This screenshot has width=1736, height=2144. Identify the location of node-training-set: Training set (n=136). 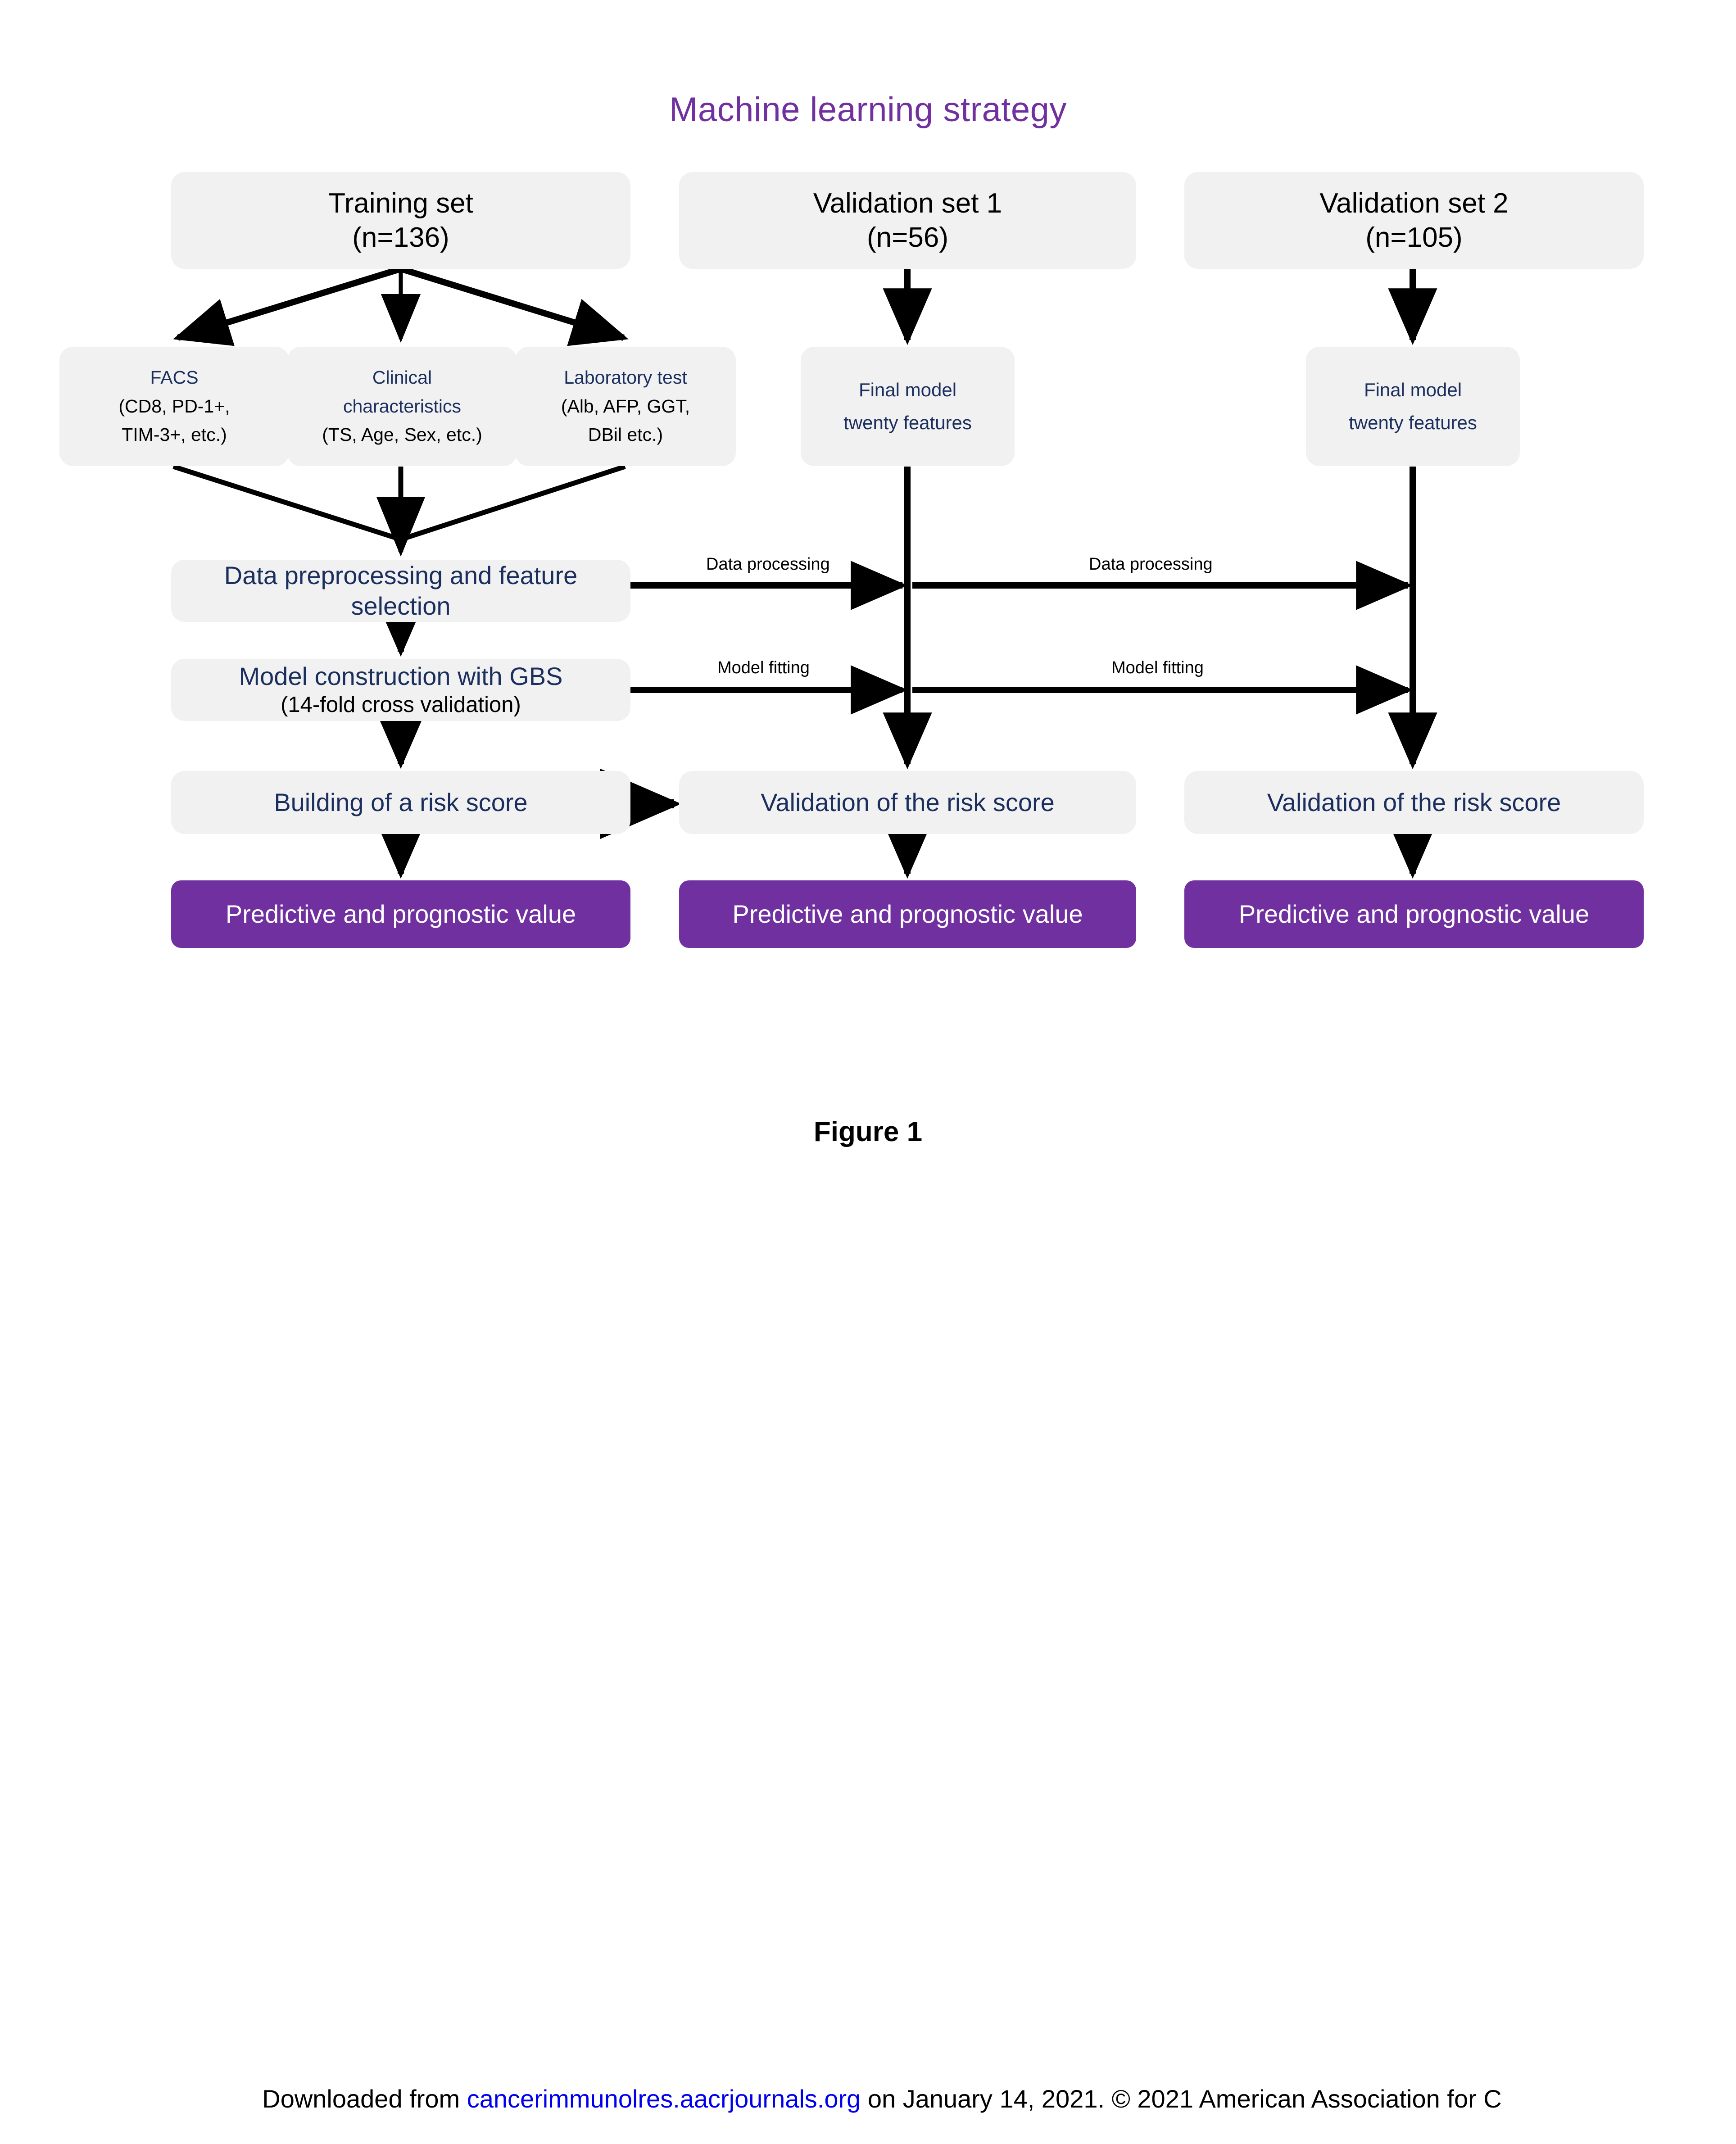
(400, 220).